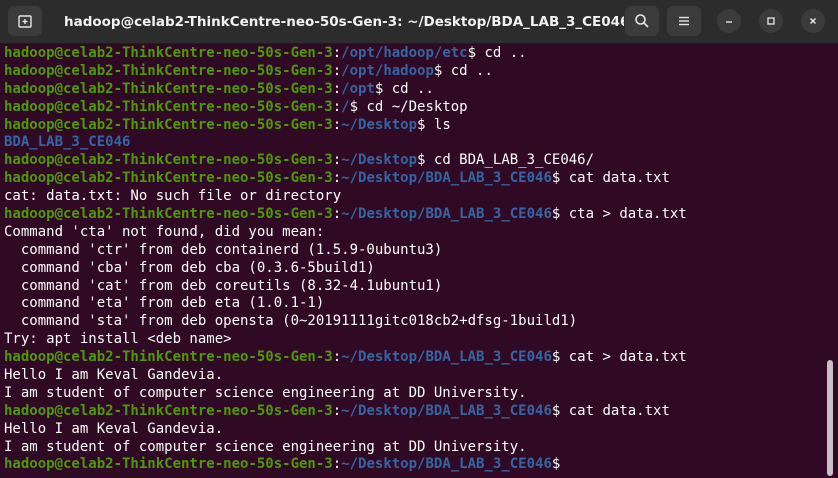  What do you see at coordinates (514, 160) in the screenshot?
I see `command-text: cd BDA_LAB_3_CE046/` at bounding box center [514, 160].